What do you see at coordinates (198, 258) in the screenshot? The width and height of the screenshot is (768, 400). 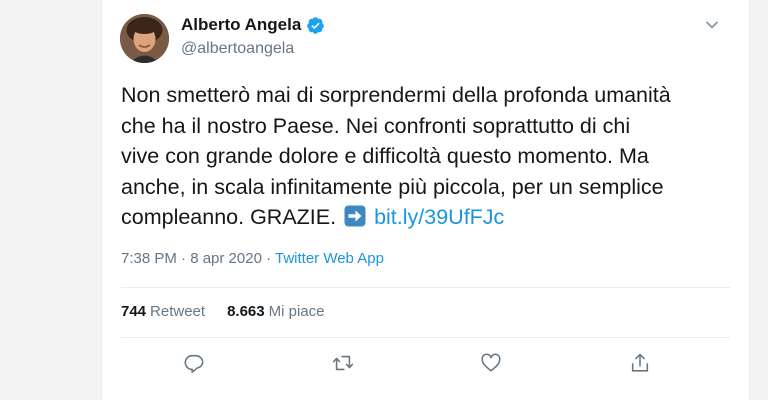 I see `tweet-timestamp: 7:38 PM · 8 apr 2020 ·` at bounding box center [198, 258].